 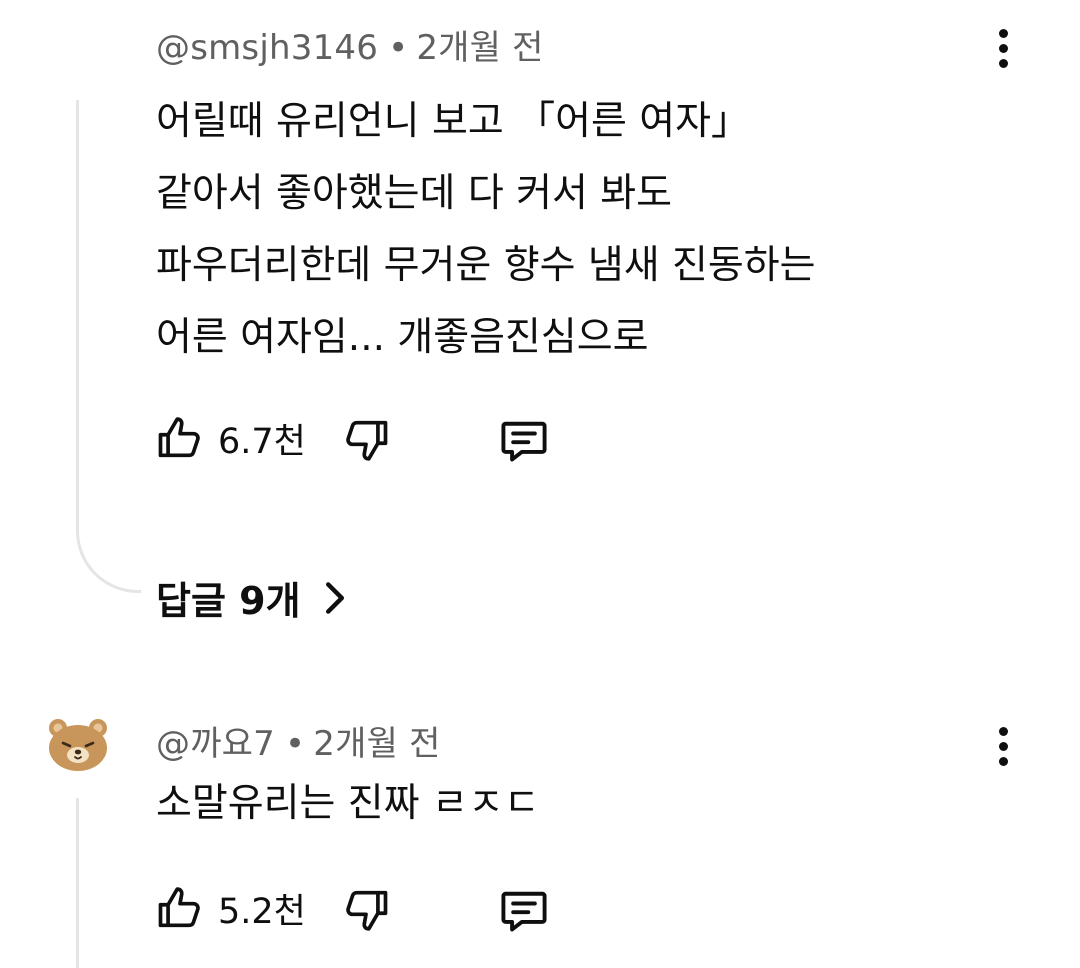 What do you see at coordinates (262, 911) in the screenshot?
I see `like-count: 5.2천` at bounding box center [262, 911].